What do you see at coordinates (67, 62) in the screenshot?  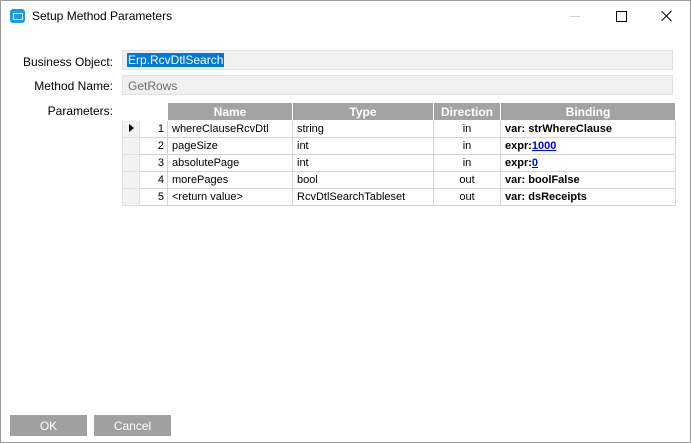 I see `business-object-label: Business Object:` at bounding box center [67, 62].